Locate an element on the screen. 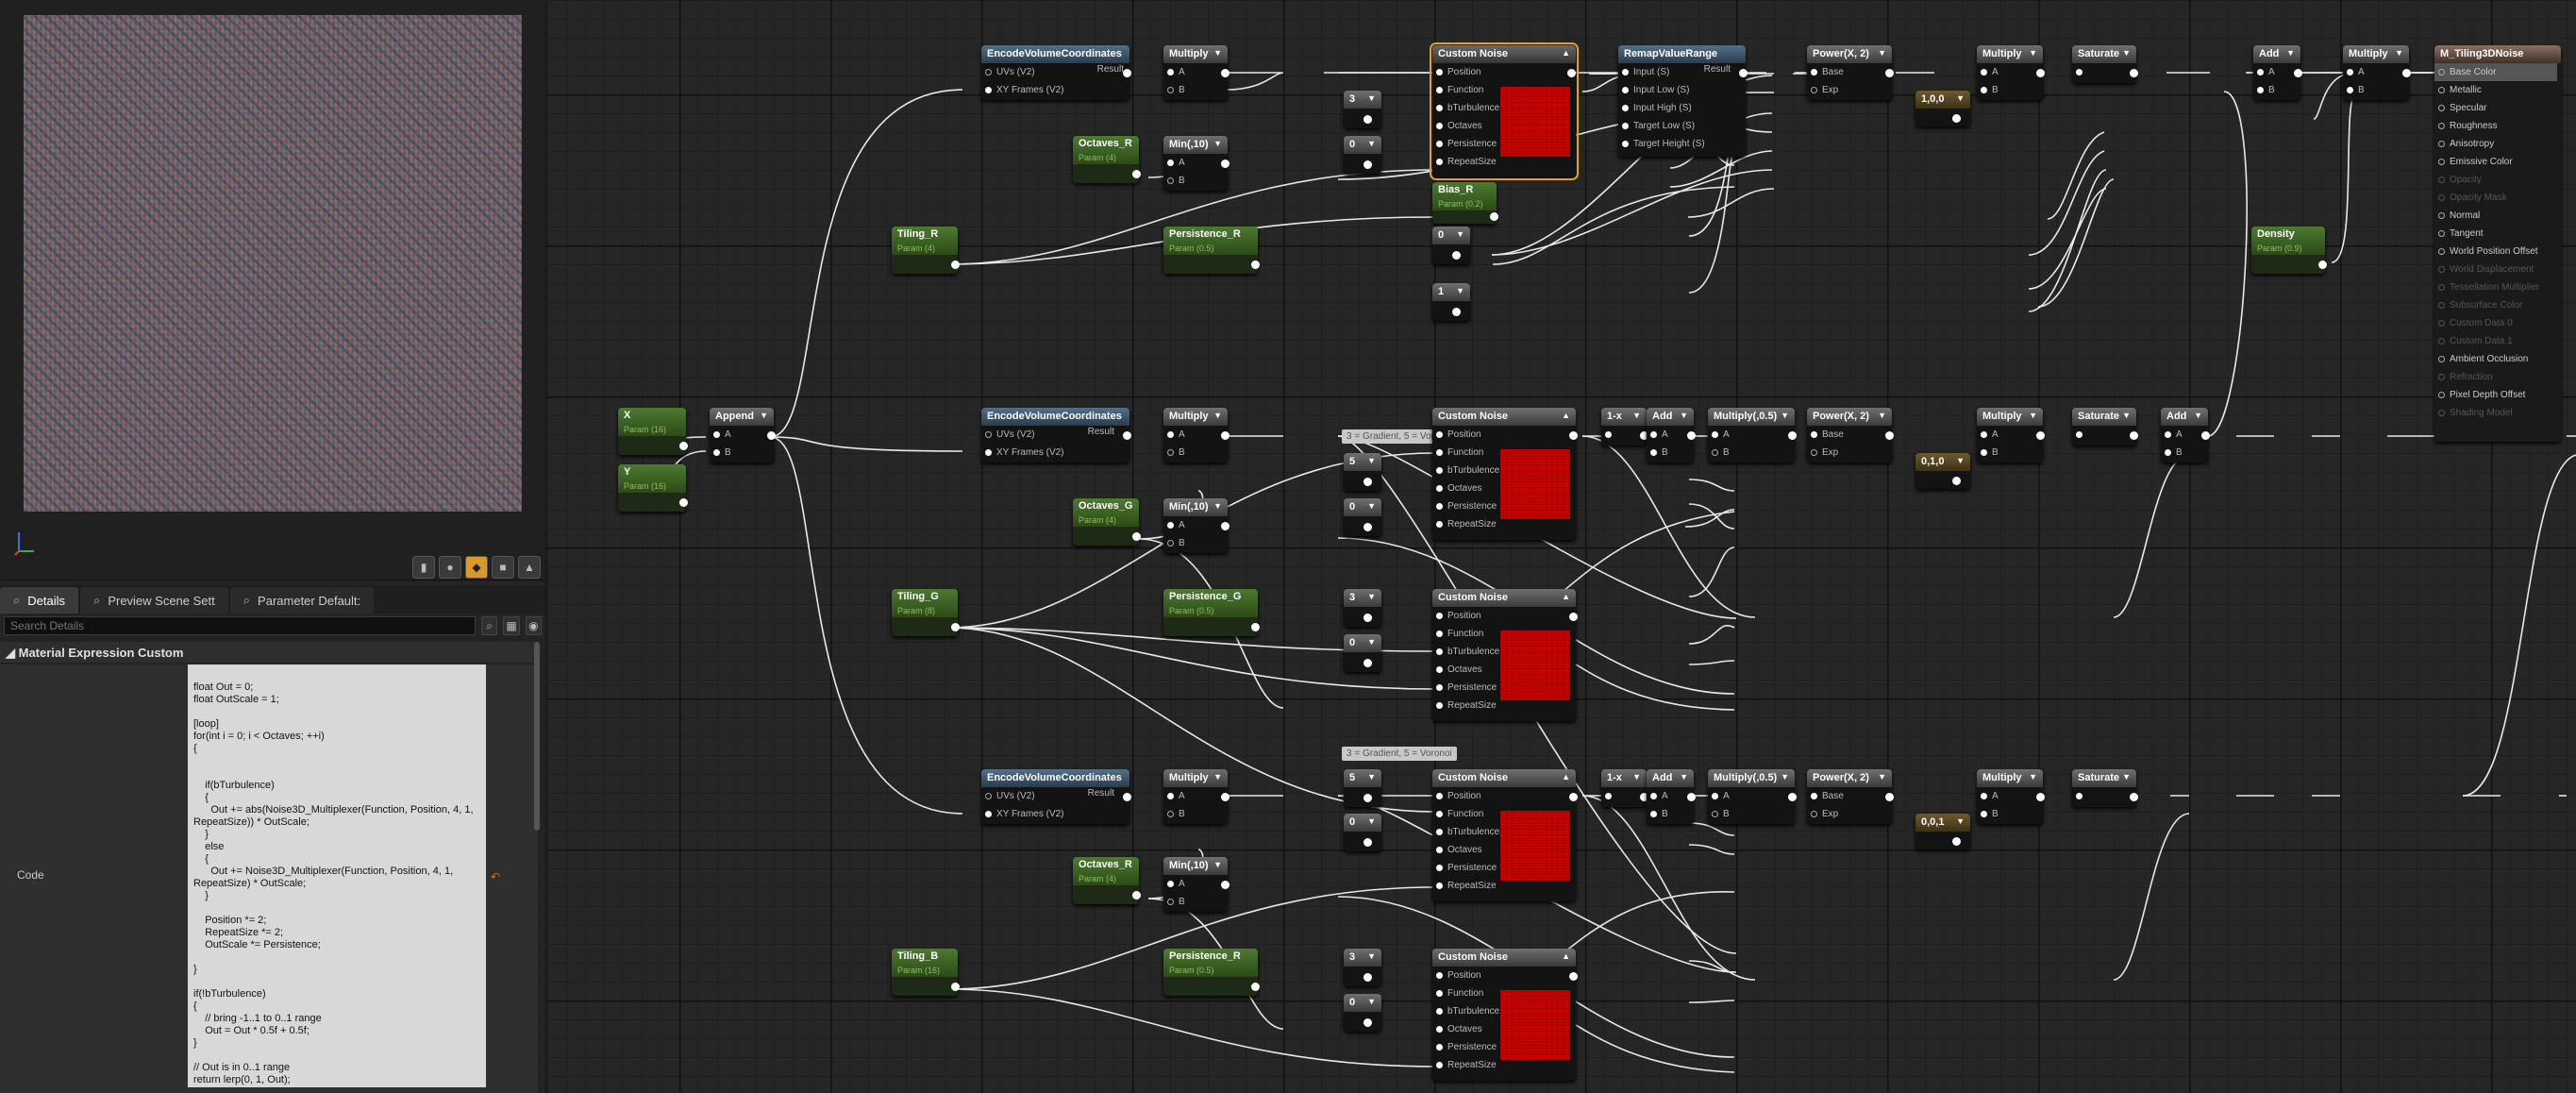  result-pin-custom-data-0: Custom Data 0 is located at coordinates (2497, 323).